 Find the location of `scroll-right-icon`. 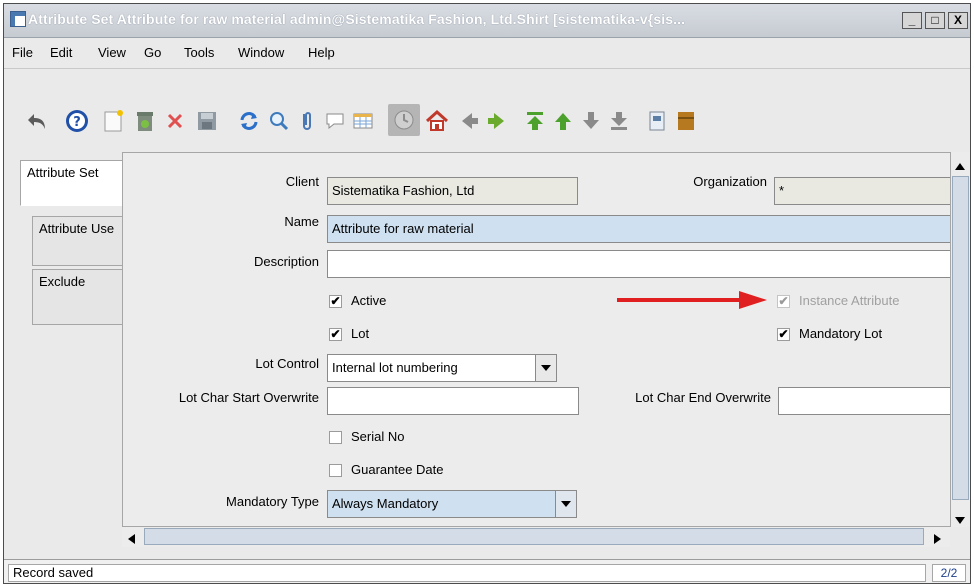

scroll-right-icon is located at coordinates (937, 539).